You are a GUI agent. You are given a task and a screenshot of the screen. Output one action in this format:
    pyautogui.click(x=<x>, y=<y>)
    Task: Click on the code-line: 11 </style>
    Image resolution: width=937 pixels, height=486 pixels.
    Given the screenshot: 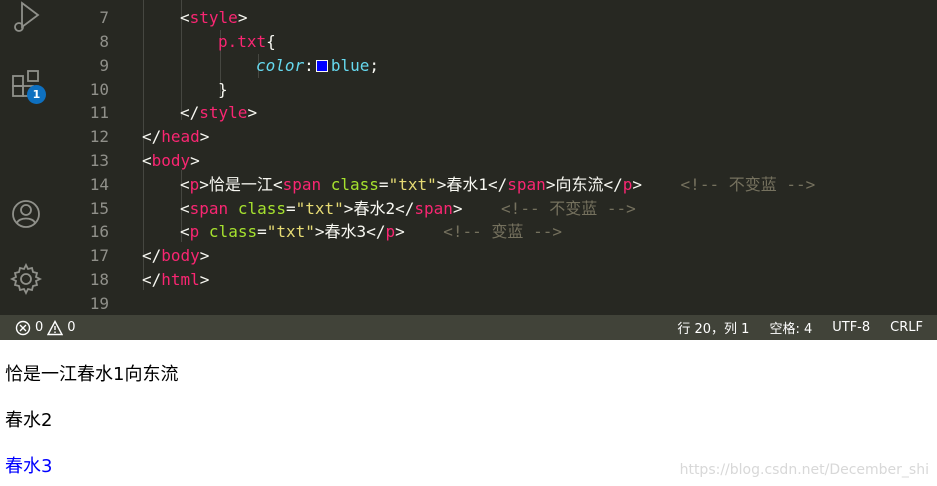 What is the action you would take?
    pyautogui.click(x=494, y=113)
    